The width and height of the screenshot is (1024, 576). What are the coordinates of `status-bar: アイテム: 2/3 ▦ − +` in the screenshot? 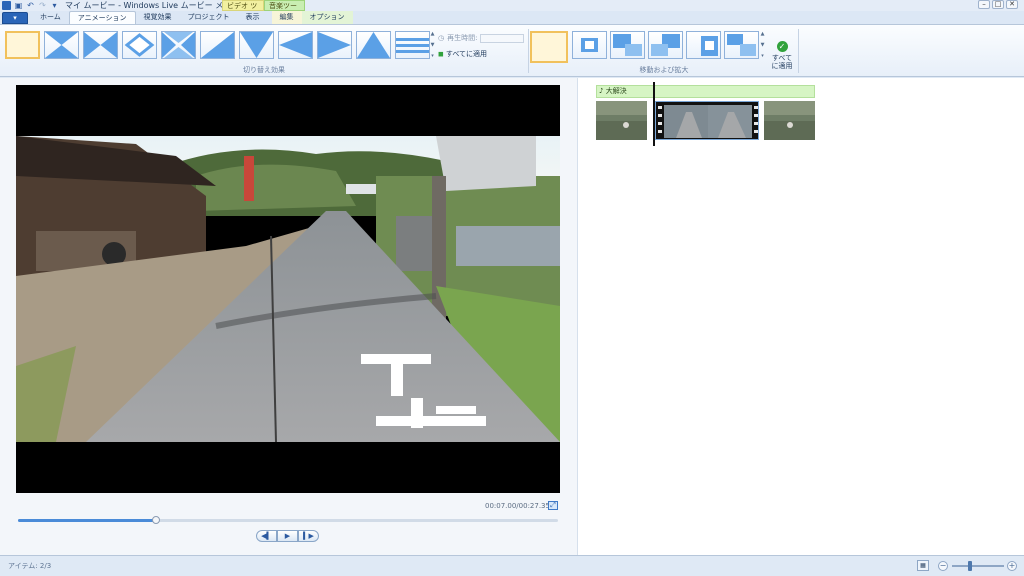 It's located at (512, 565).